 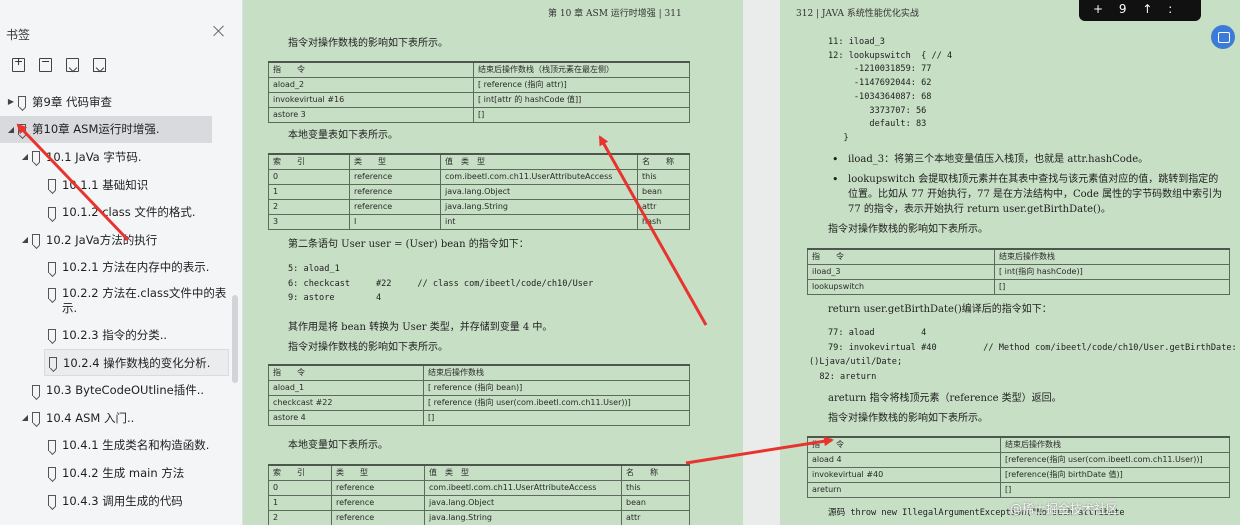 What do you see at coordinates (136, 445) in the screenshot?
I see `toc-label: 10.4.1 生成类名和构造函数.` at bounding box center [136, 445].